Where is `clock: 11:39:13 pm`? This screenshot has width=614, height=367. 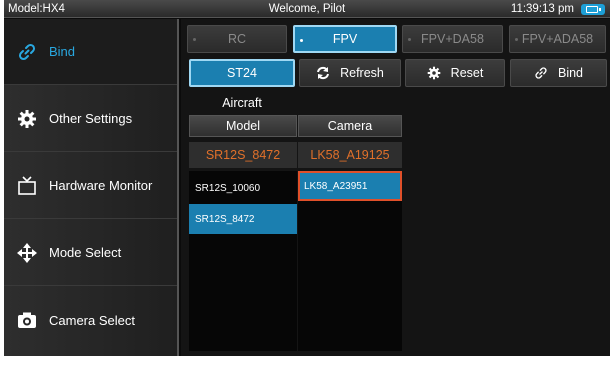
clock: 11:39:13 pm is located at coordinates (542, 9).